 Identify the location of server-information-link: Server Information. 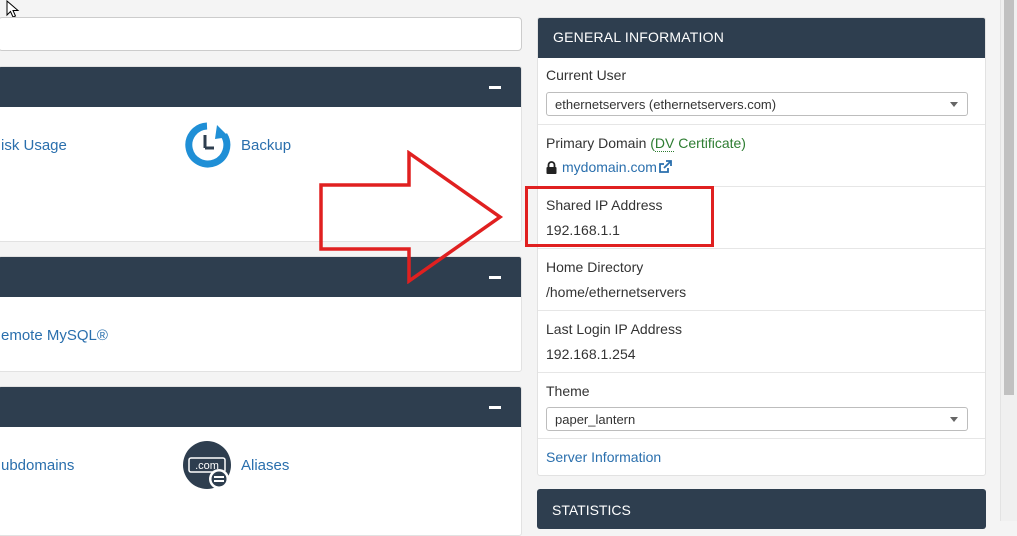
(603, 457).